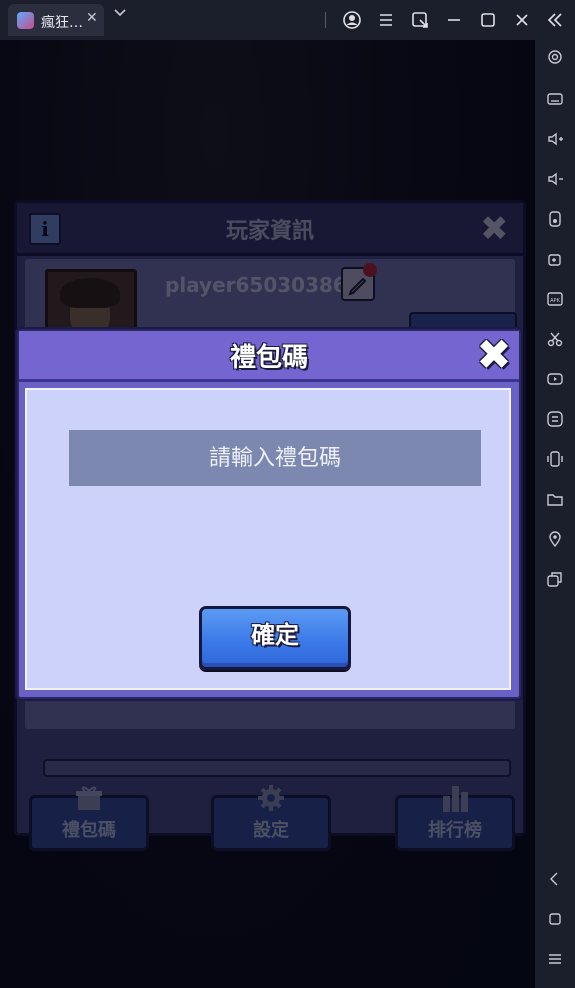 The image size is (575, 988). I want to click on close-icon, so click(522, 20).